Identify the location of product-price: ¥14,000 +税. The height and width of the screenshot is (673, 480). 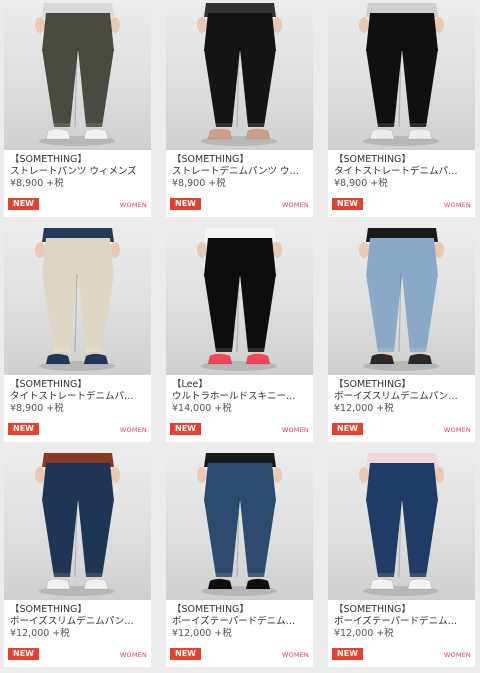
(202, 408).